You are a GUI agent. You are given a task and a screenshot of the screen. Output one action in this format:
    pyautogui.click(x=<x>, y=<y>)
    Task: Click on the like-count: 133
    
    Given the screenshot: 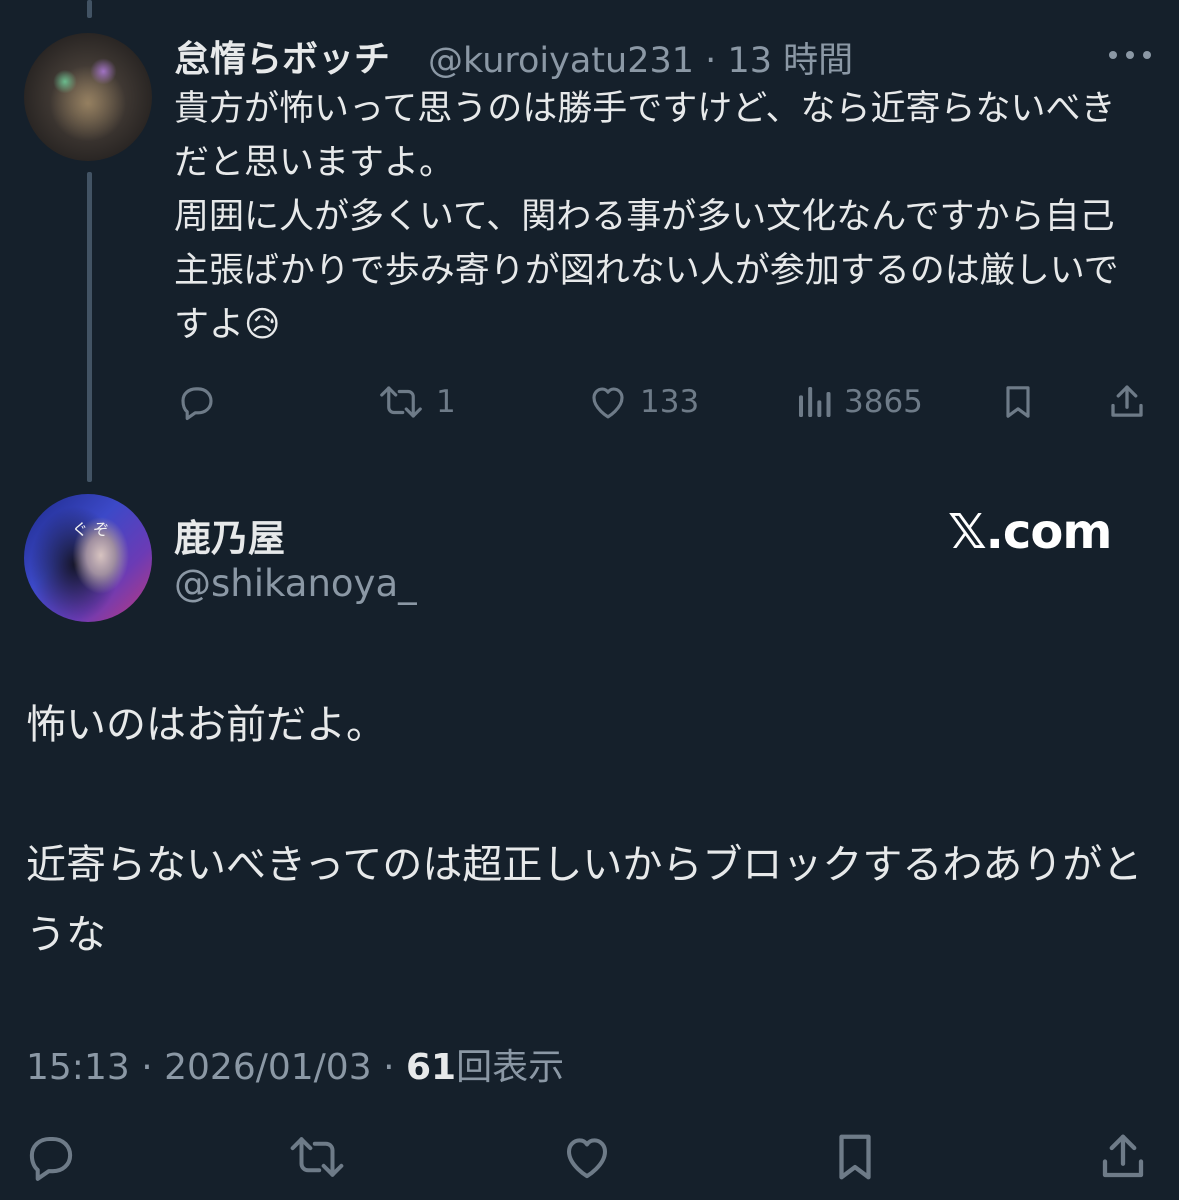 What is the action you would take?
    pyautogui.click(x=670, y=402)
    